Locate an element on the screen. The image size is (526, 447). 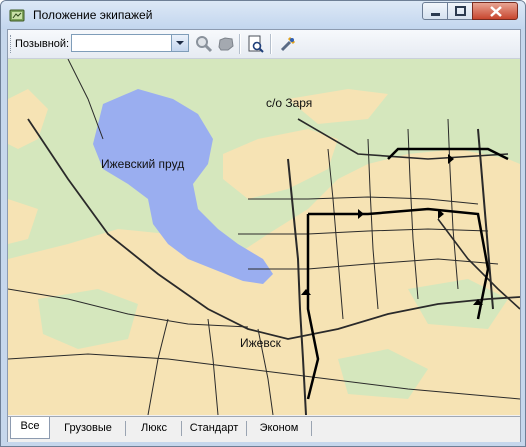
toolbar-grip is located at coordinates (12, 44).